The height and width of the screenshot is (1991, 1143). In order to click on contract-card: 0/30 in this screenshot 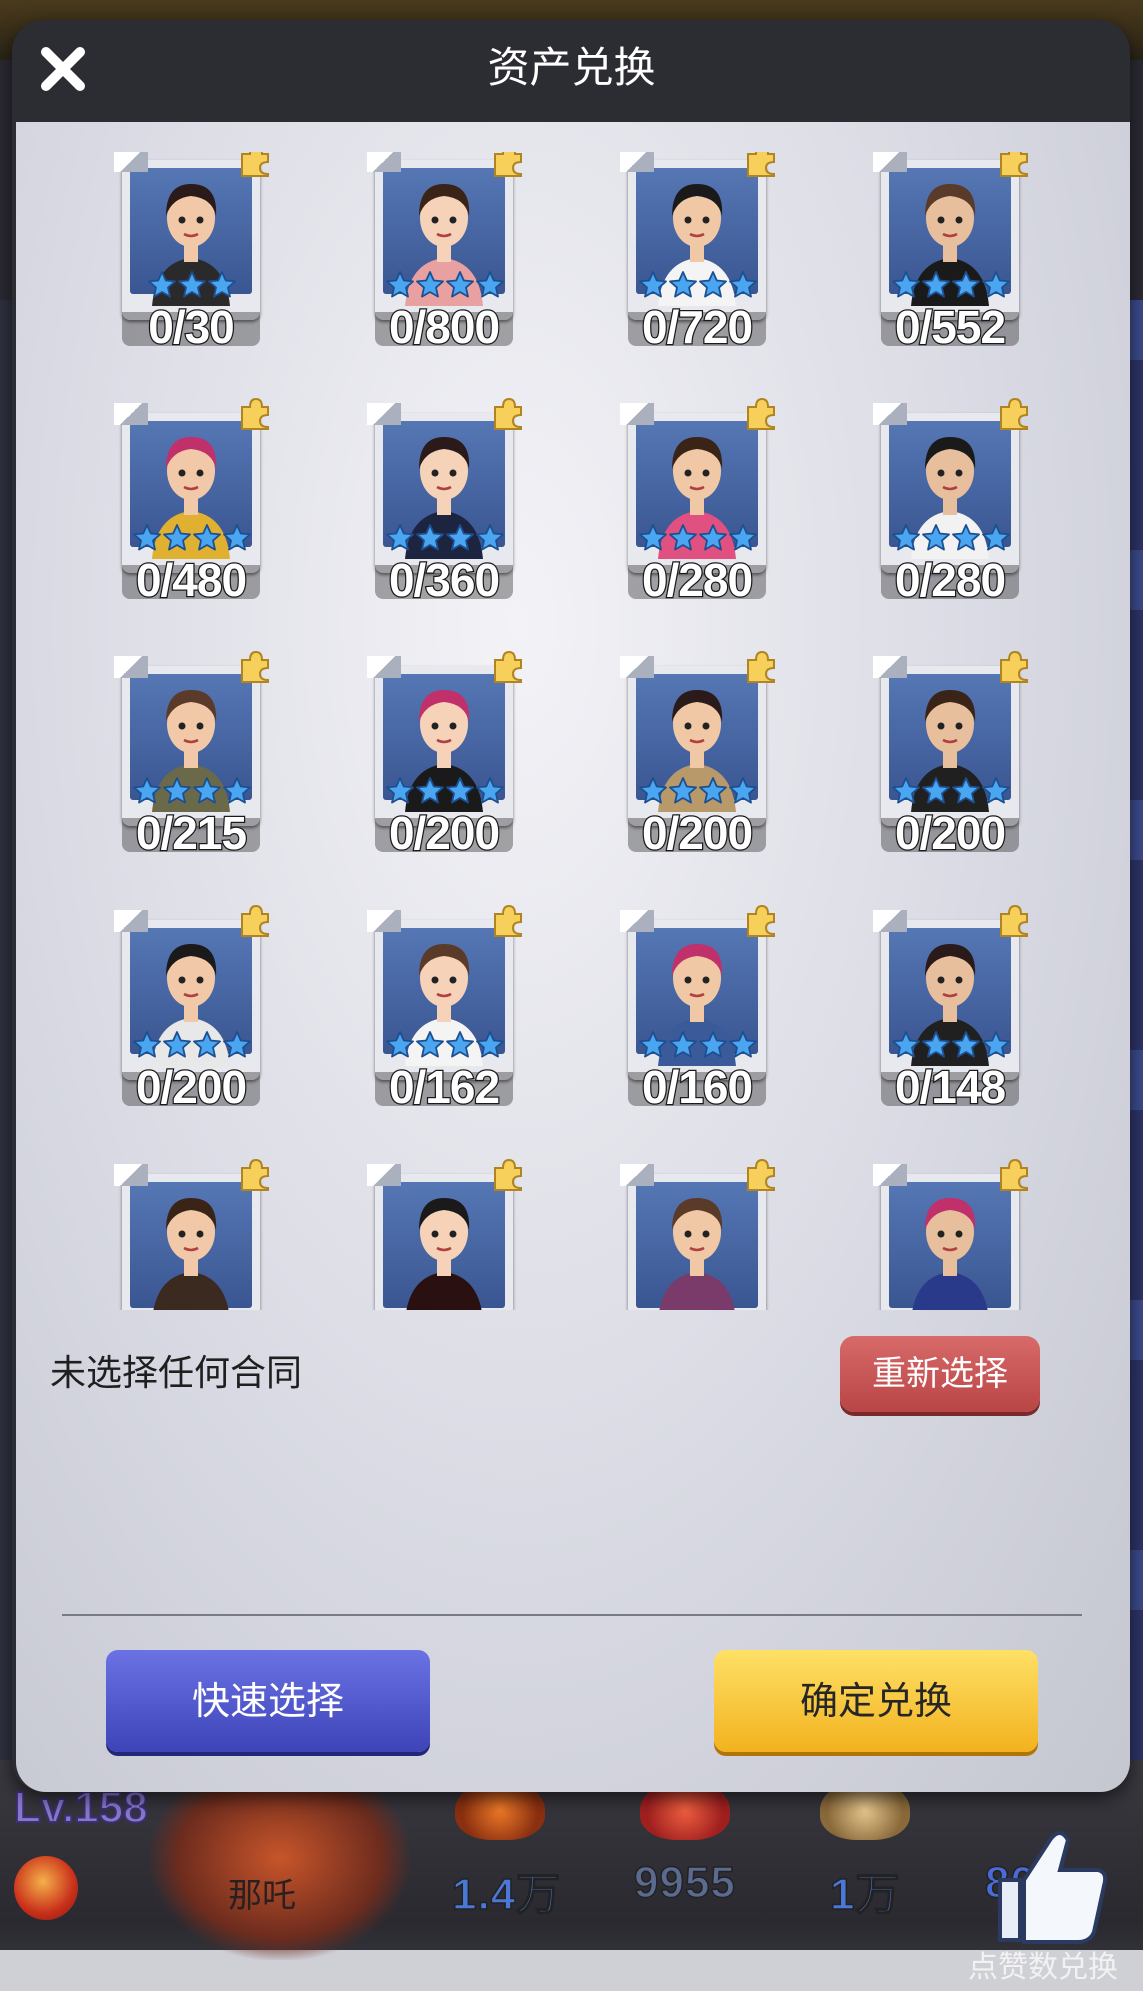, I will do `click(191, 253)`.